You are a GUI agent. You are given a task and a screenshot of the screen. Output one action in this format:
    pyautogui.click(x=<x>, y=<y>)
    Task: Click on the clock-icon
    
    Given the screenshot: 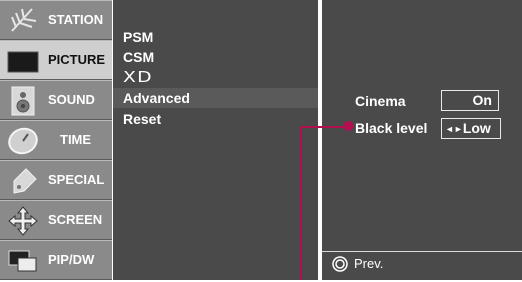 What is the action you would take?
    pyautogui.click(x=23, y=141)
    